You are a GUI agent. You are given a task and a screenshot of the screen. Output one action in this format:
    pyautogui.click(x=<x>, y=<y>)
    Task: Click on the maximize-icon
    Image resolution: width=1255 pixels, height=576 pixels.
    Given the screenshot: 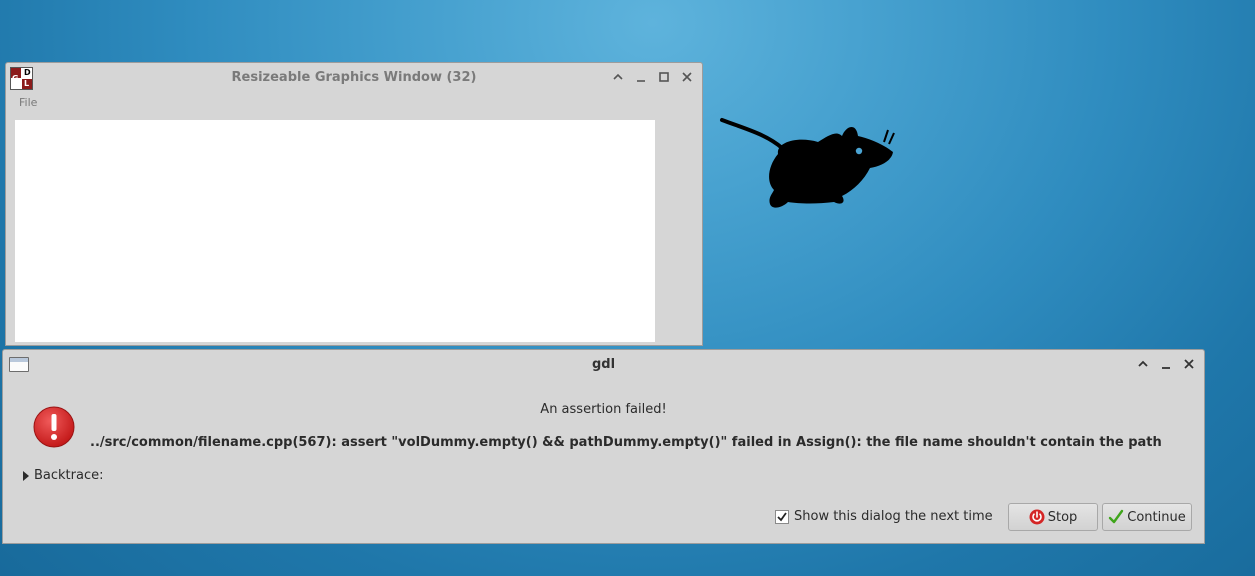 What is the action you would take?
    pyautogui.click(x=664, y=77)
    